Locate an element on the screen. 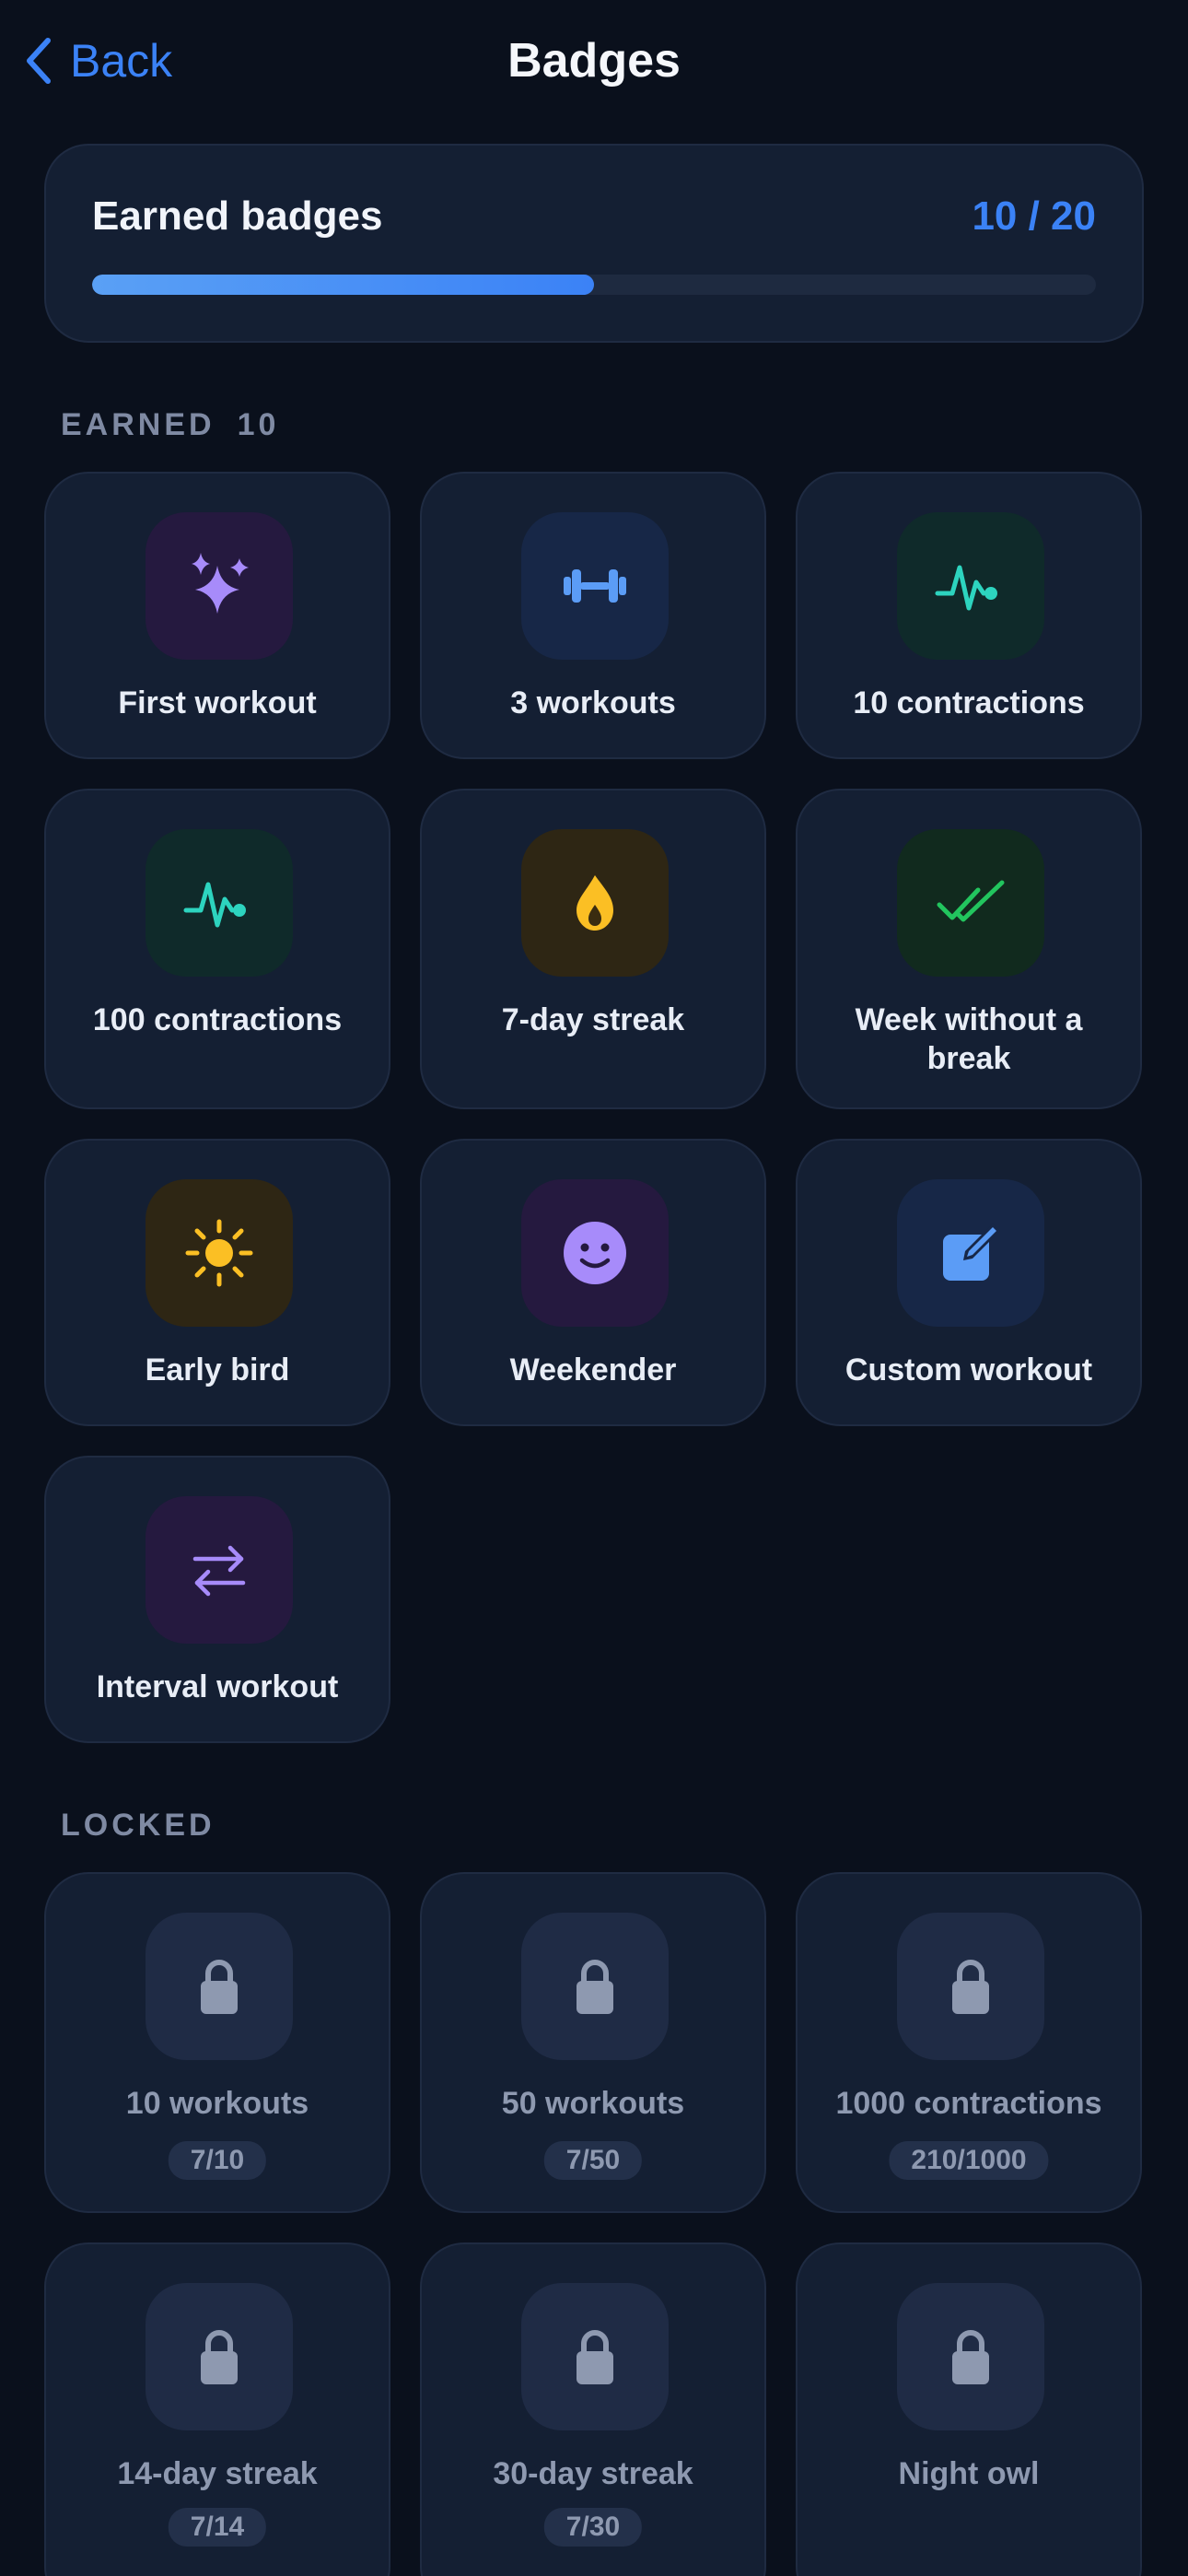 The image size is (1188, 2576). badge-label: 10 contractions is located at coordinates (969, 702).